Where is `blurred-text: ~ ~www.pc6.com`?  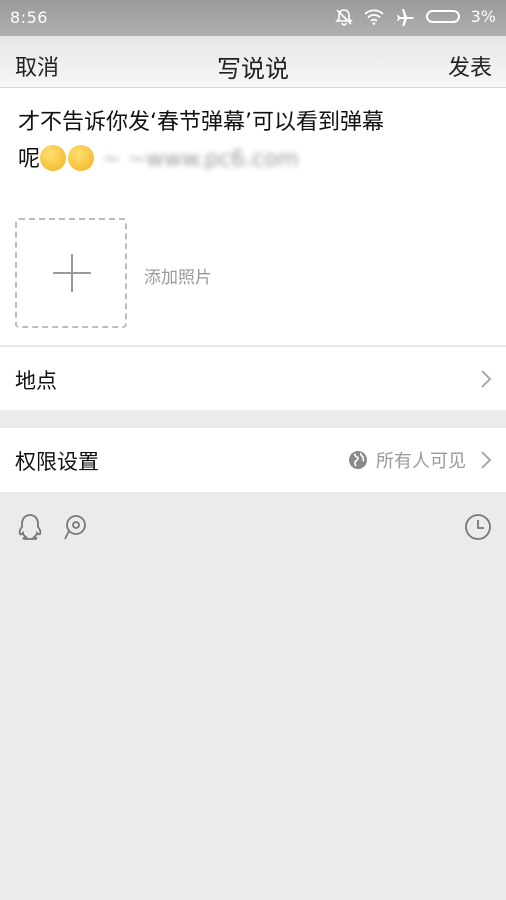
blurred-text: ~ ~www.pc6.com is located at coordinates (200, 159).